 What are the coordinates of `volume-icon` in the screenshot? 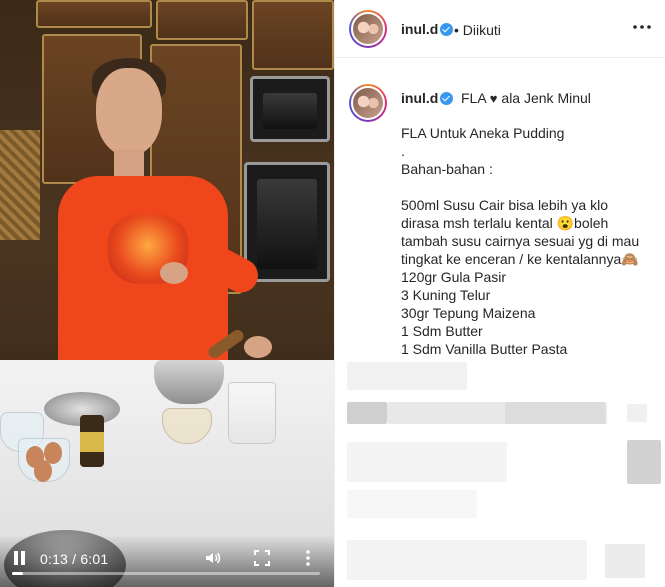 It's located at (213, 558).